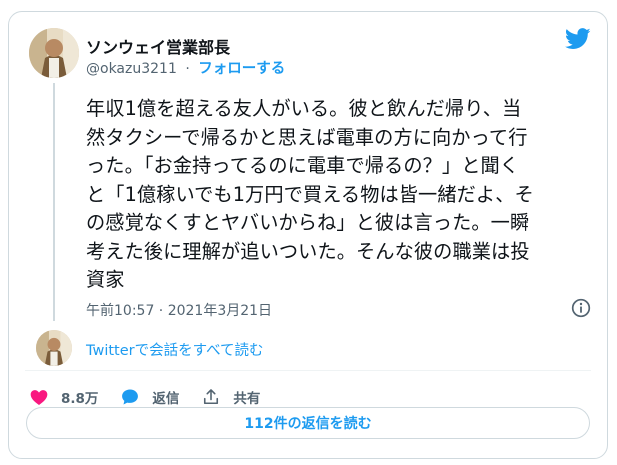 This screenshot has height=465, width=617. Describe the element at coordinates (179, 310) in the screenshot. I see `tweet-timestamp: 午前10:57 · 2021年3月21日` at that location.